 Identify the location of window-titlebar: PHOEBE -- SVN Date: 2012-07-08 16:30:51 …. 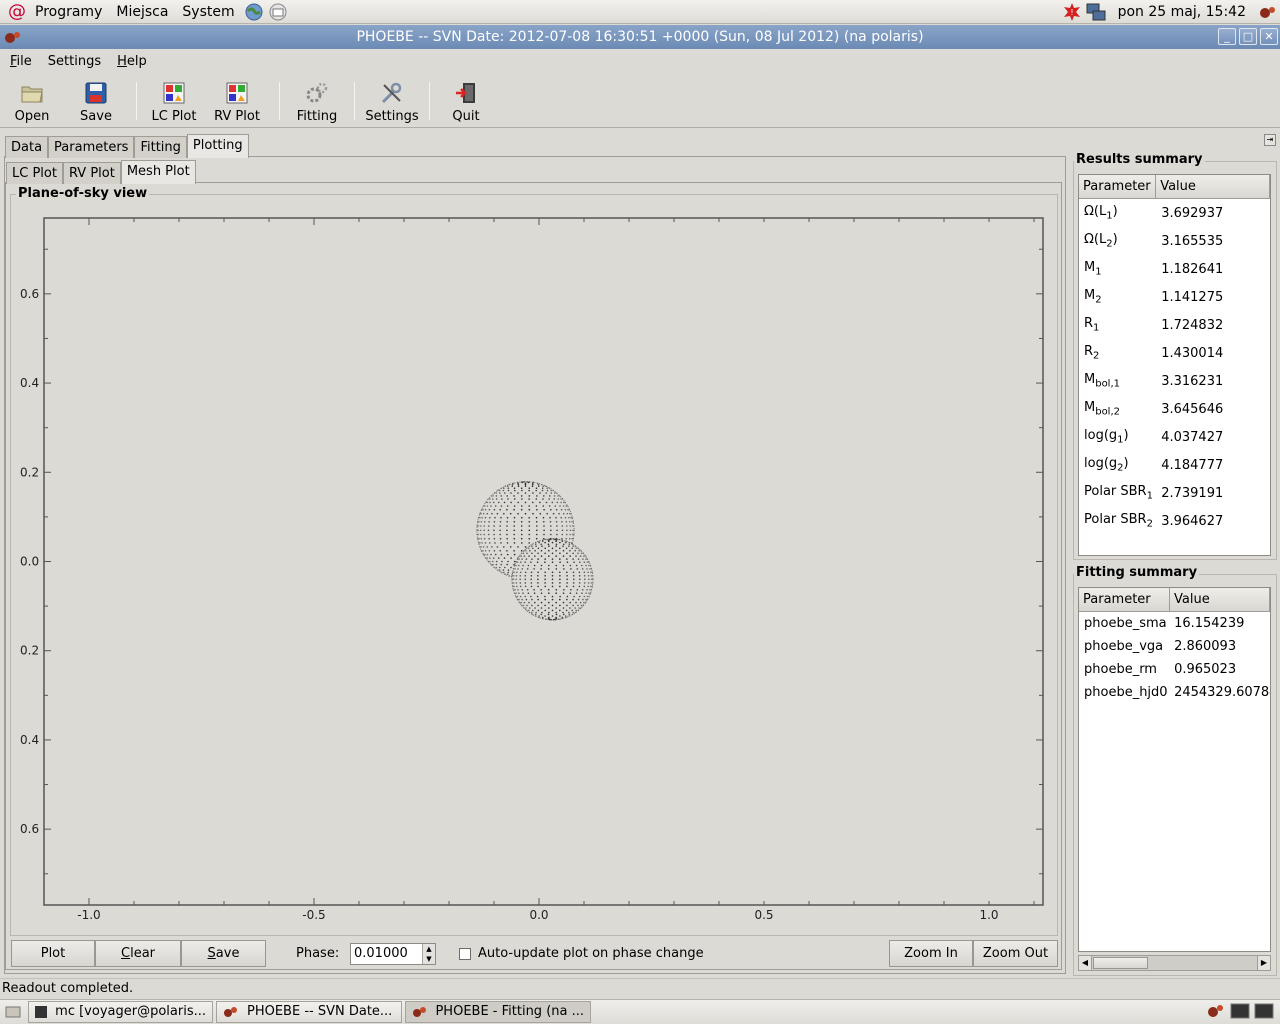
(640, 37).